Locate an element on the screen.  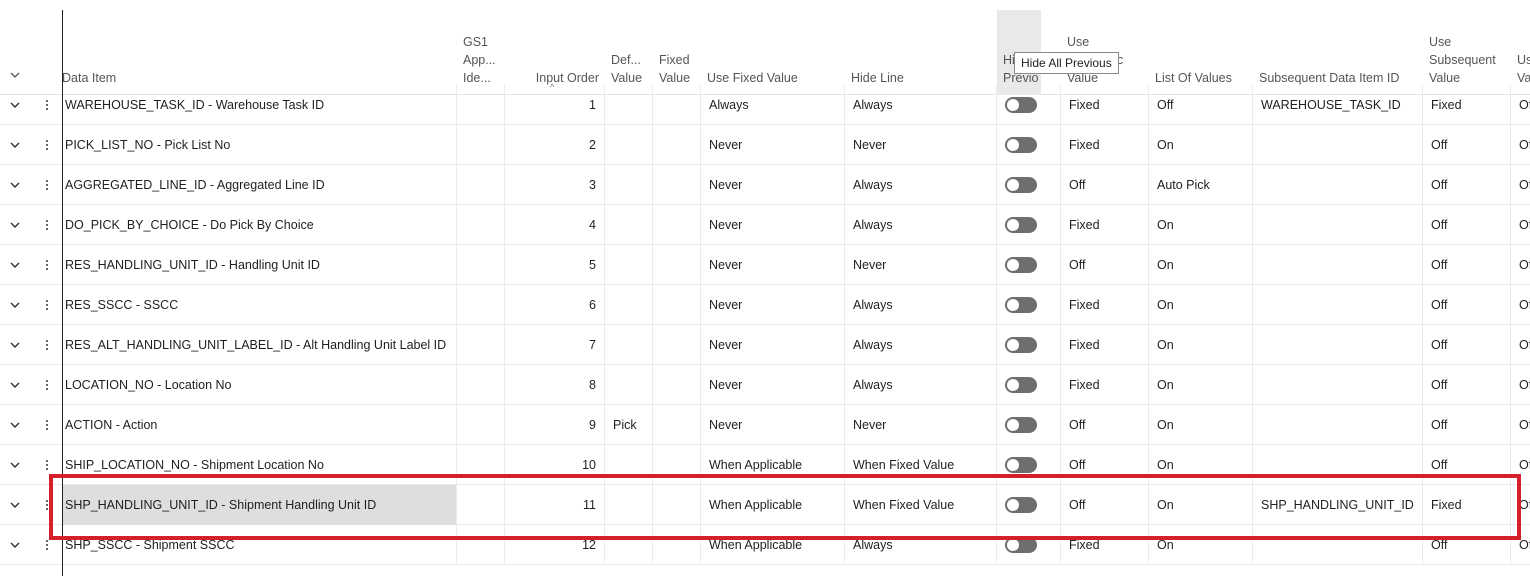
cell-use-fixed2: Fixed is located at coordinates (1105, 145).